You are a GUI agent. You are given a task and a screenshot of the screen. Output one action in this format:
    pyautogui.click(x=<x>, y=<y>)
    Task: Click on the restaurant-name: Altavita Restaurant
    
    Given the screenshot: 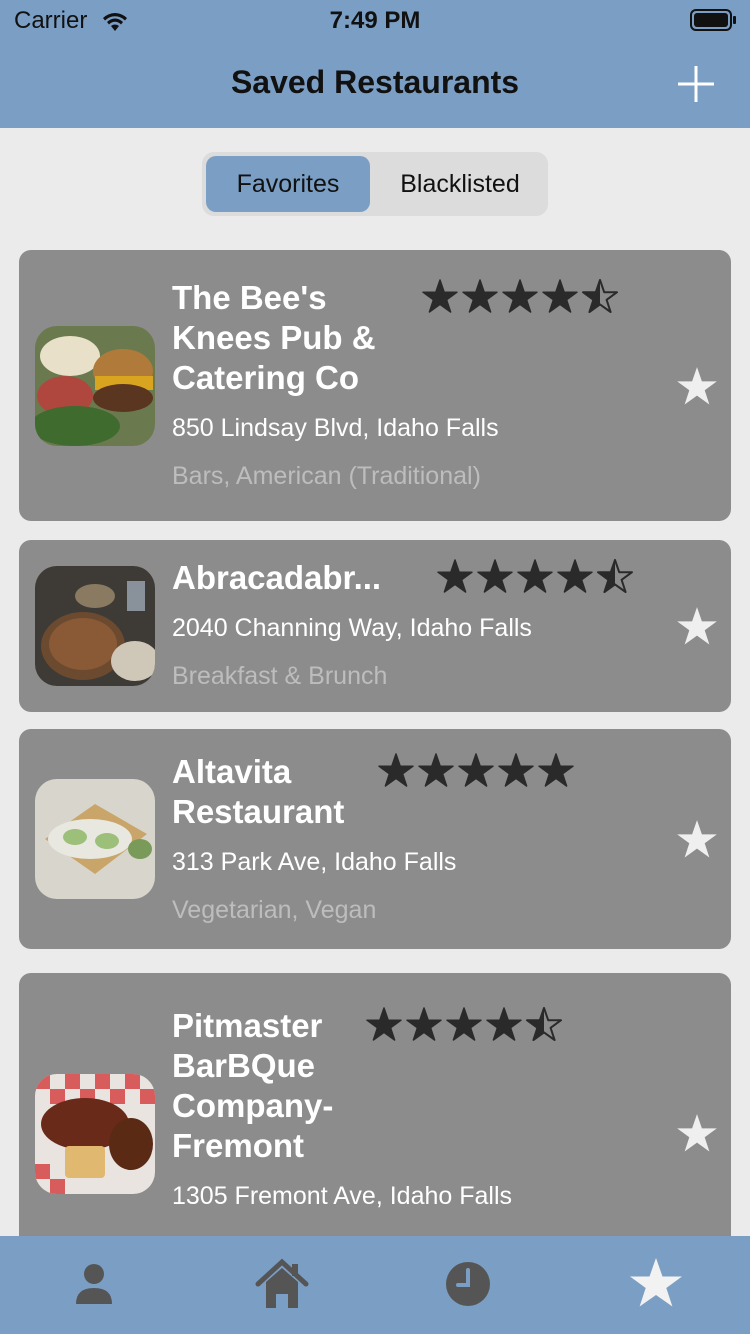 What is the action you would take?
    pyautogui.click(x=258, y=791)
    